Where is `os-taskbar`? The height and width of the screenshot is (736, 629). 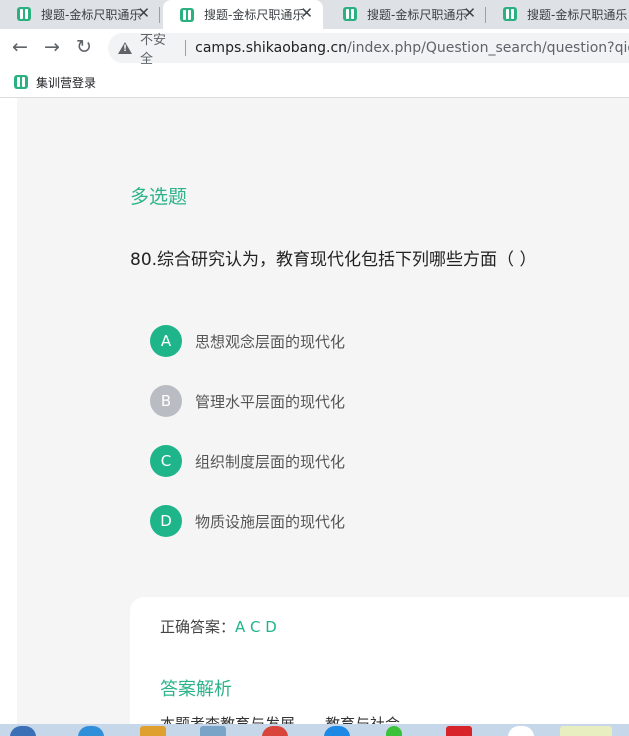
os-taskbar is located at coordinates (314, 730).